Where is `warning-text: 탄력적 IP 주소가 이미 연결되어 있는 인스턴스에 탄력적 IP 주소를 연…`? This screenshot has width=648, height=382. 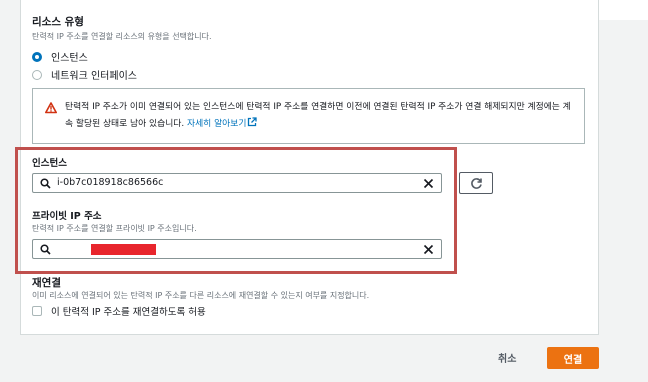 warning-text: 탄력적 IP 주소가 이미 연결되어 있는 인스턴스에 탄력적 IP 주소를 연… is located at coordinates (320, 116).